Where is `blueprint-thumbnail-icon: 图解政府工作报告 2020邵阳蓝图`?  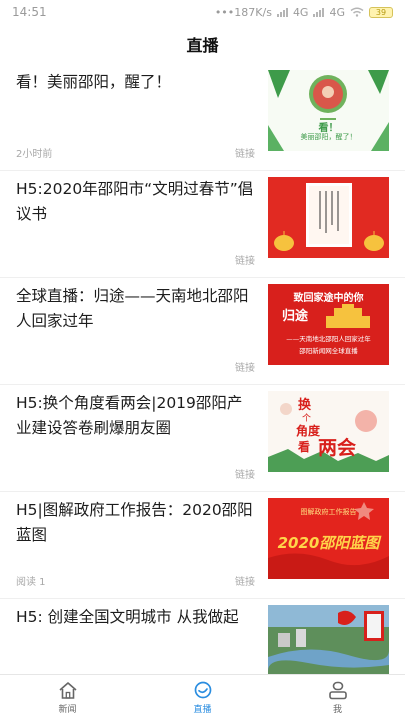 blueprint-thumbnail-icon: 图解政府工作报告 2020邵阳蓝图 is located at coordinates (328, 538).